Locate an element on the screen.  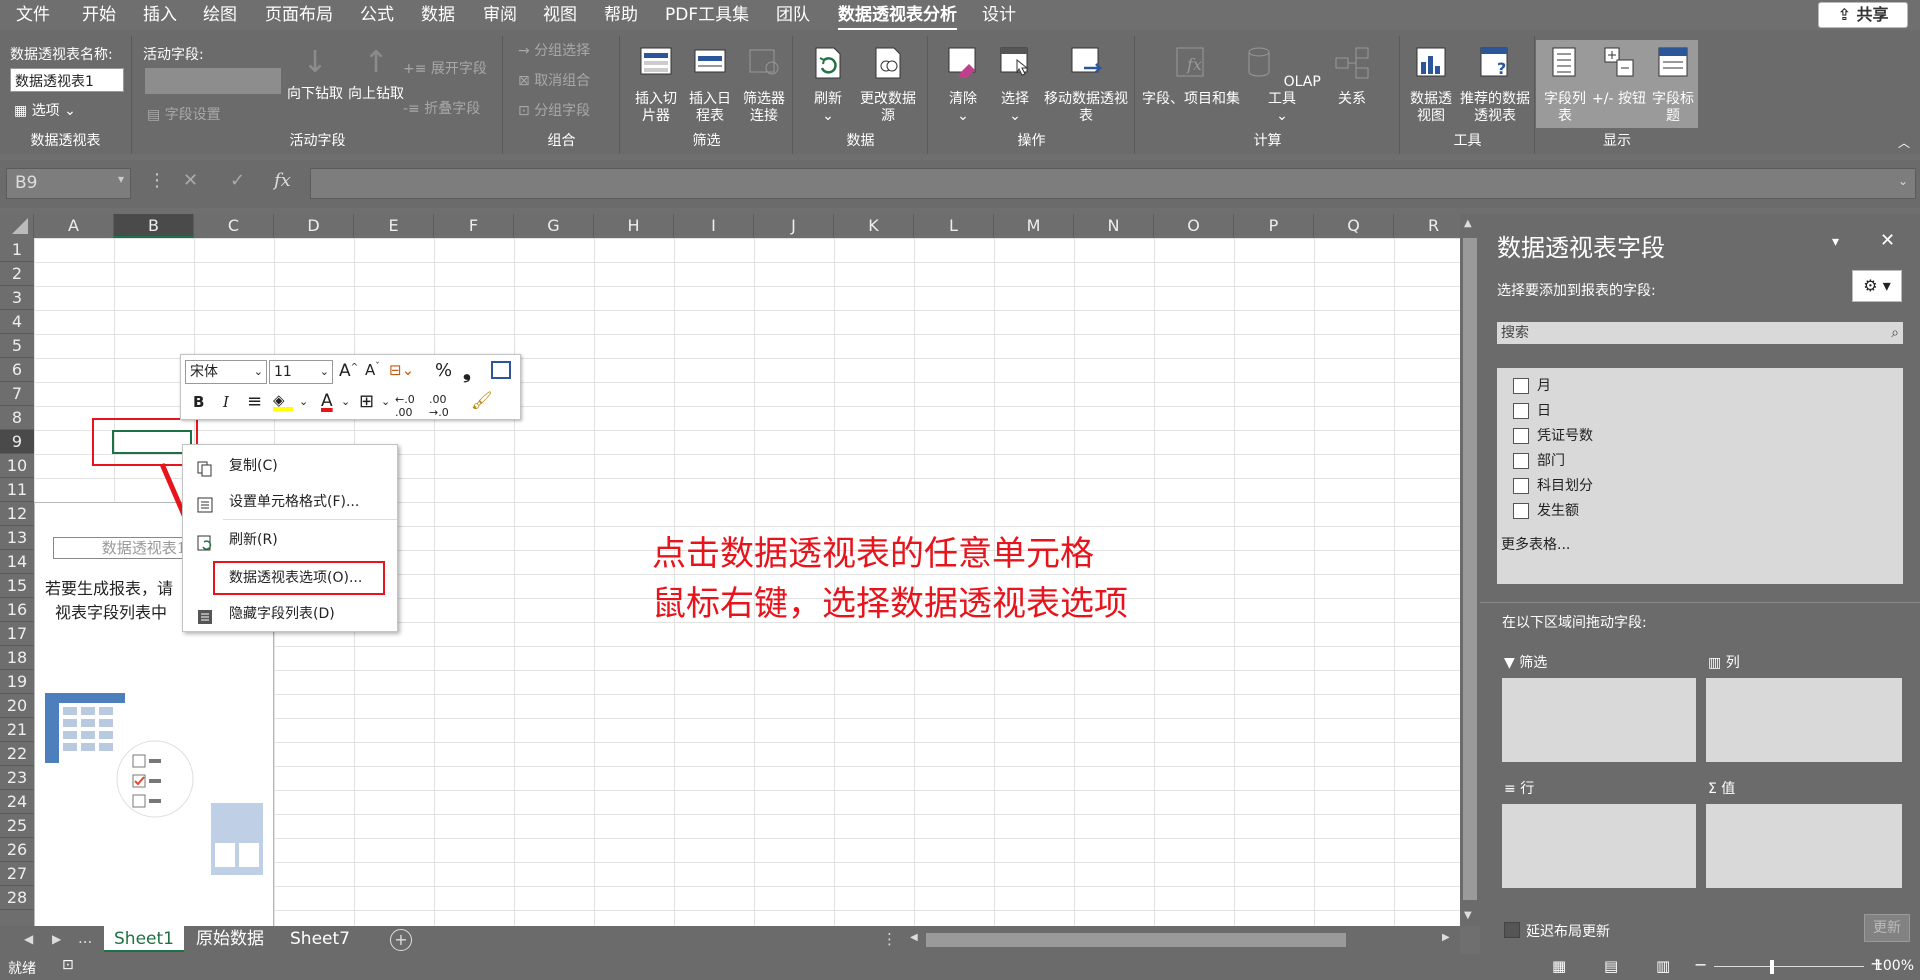
recommended-pivottables-button: ? 推荐的数据透视表 is located at coordinates (1495, 84).